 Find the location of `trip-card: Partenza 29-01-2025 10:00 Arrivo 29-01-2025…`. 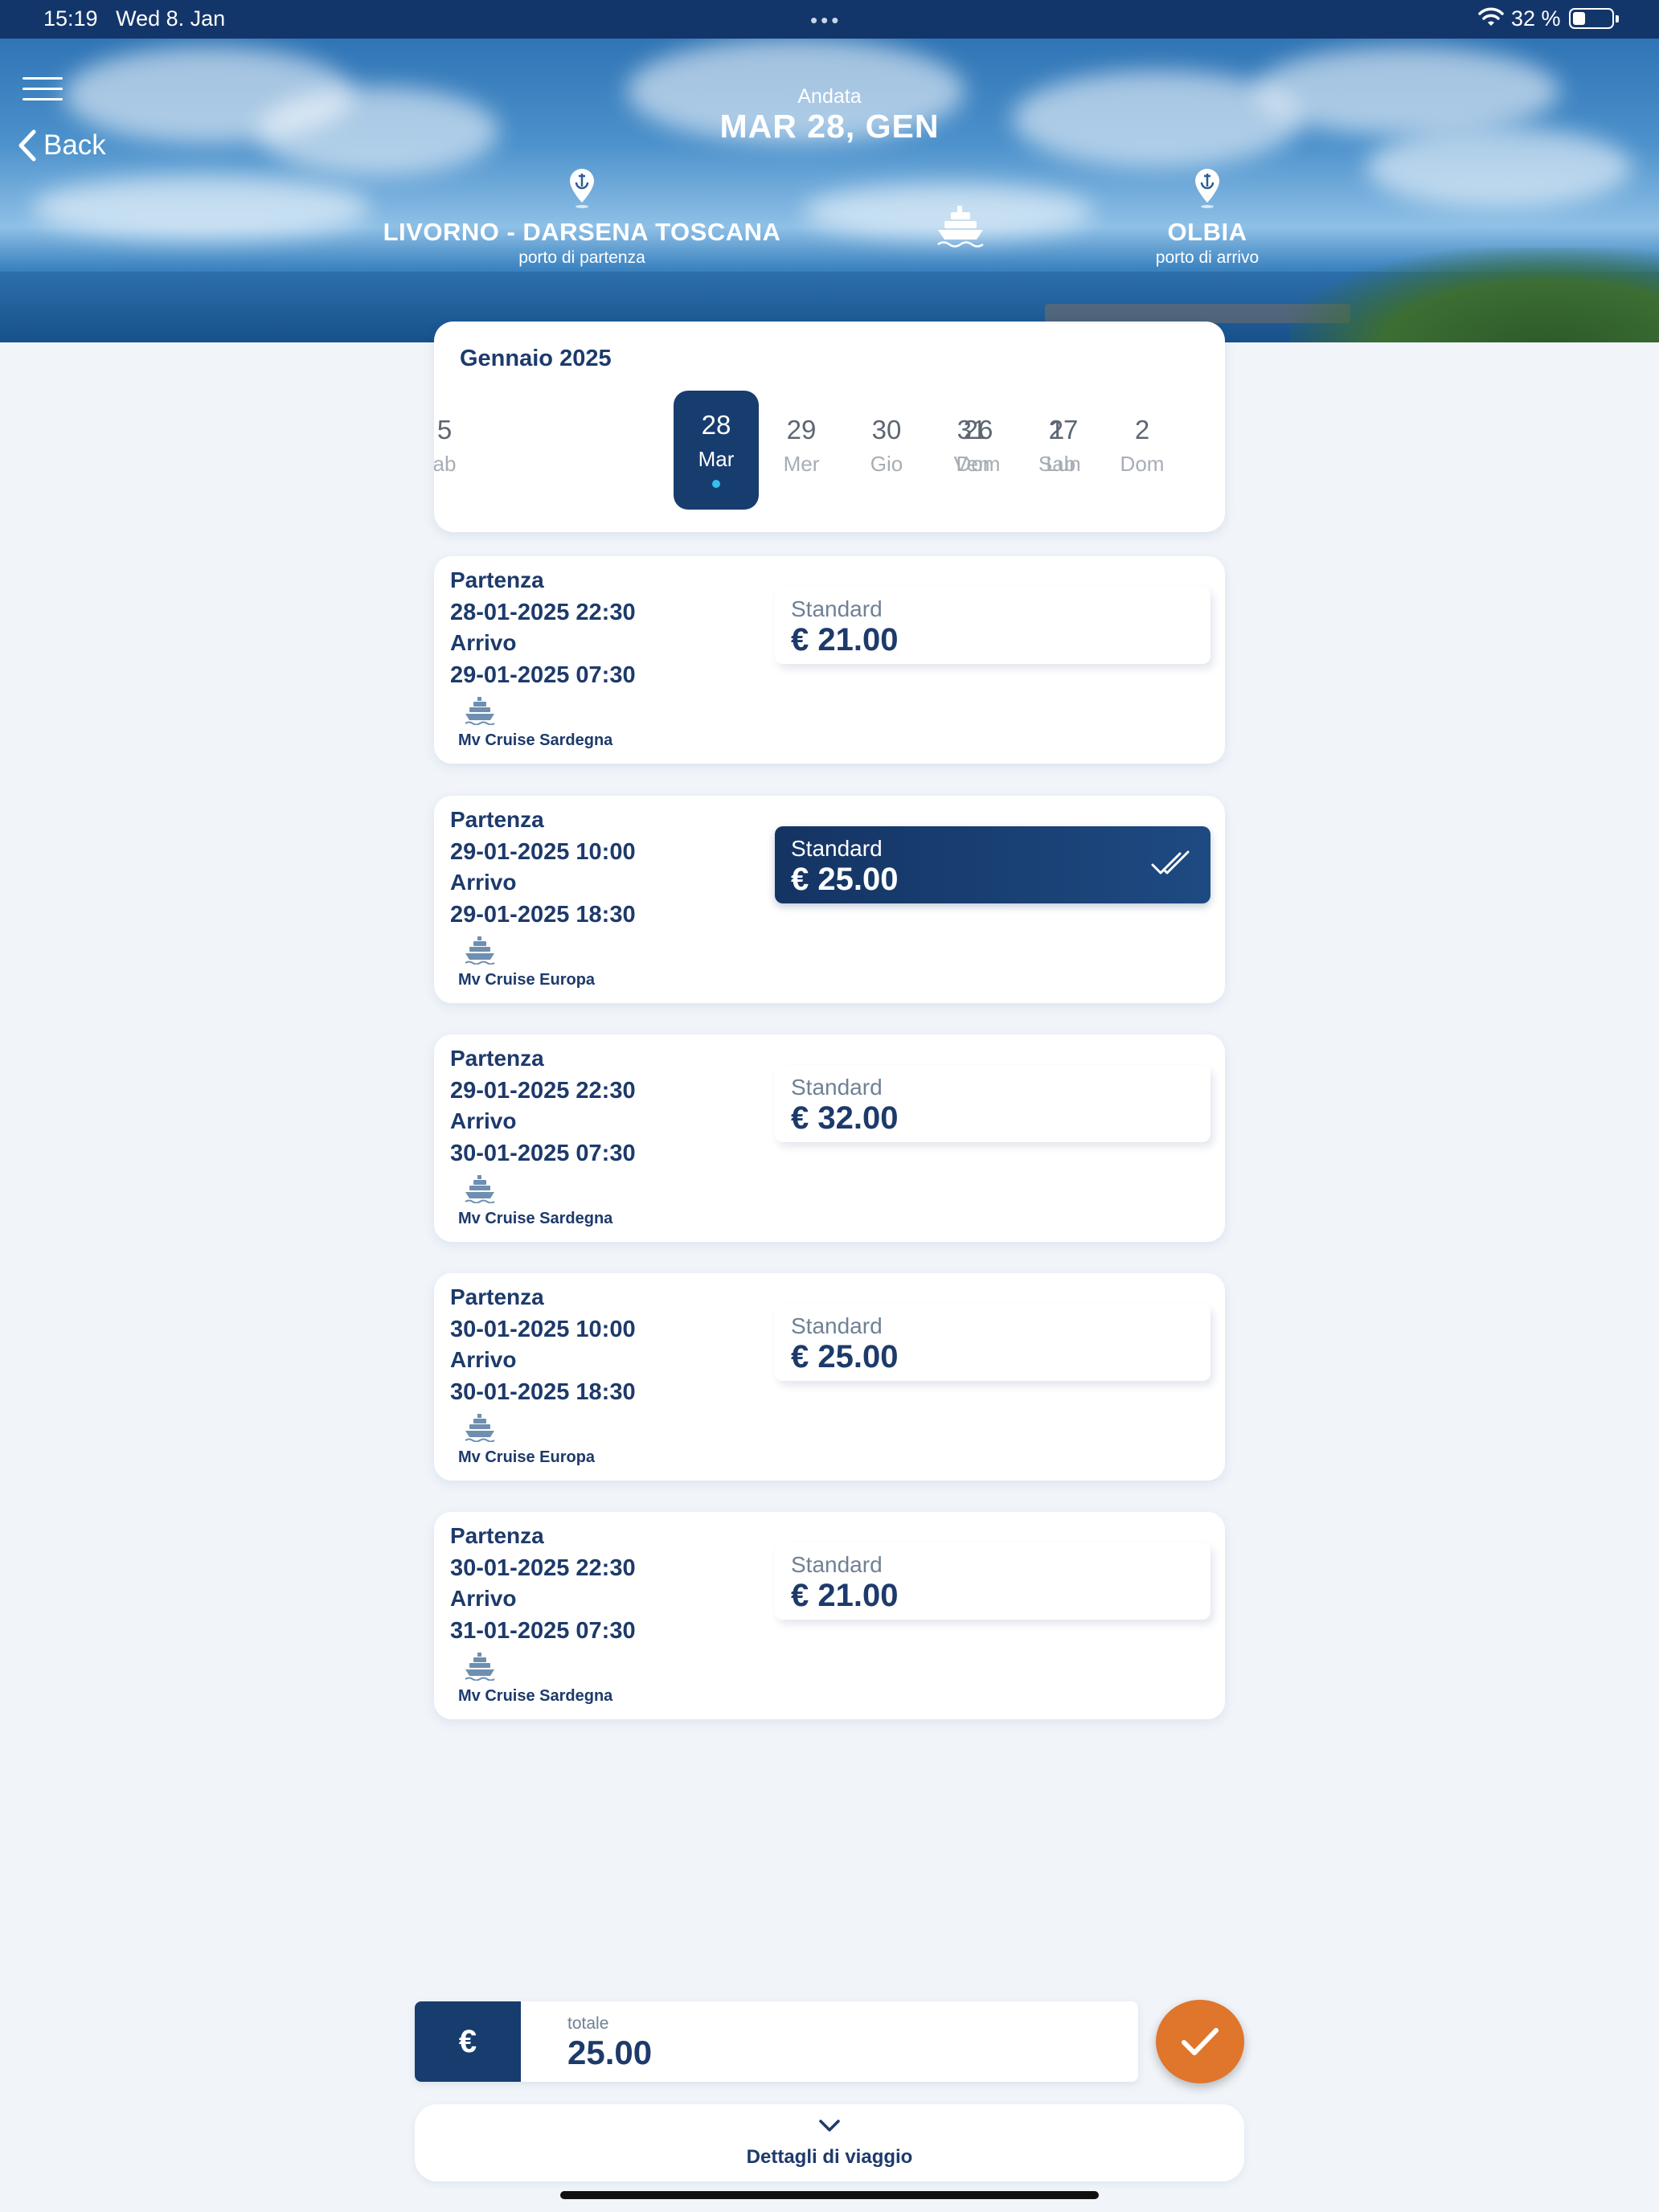

trip-card: Partenza 29-01-2025 10:00 Arrivo 29-01-2025… is located at coordinates (829, 899).